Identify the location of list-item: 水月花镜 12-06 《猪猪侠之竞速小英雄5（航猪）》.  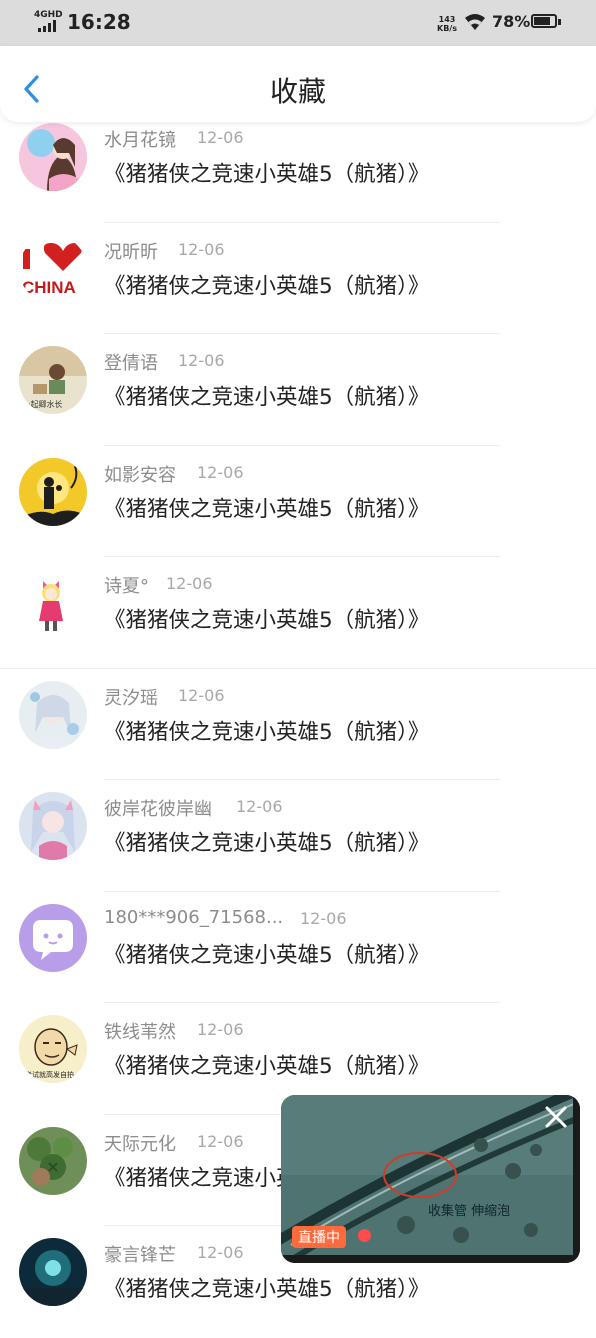
(298, 167).